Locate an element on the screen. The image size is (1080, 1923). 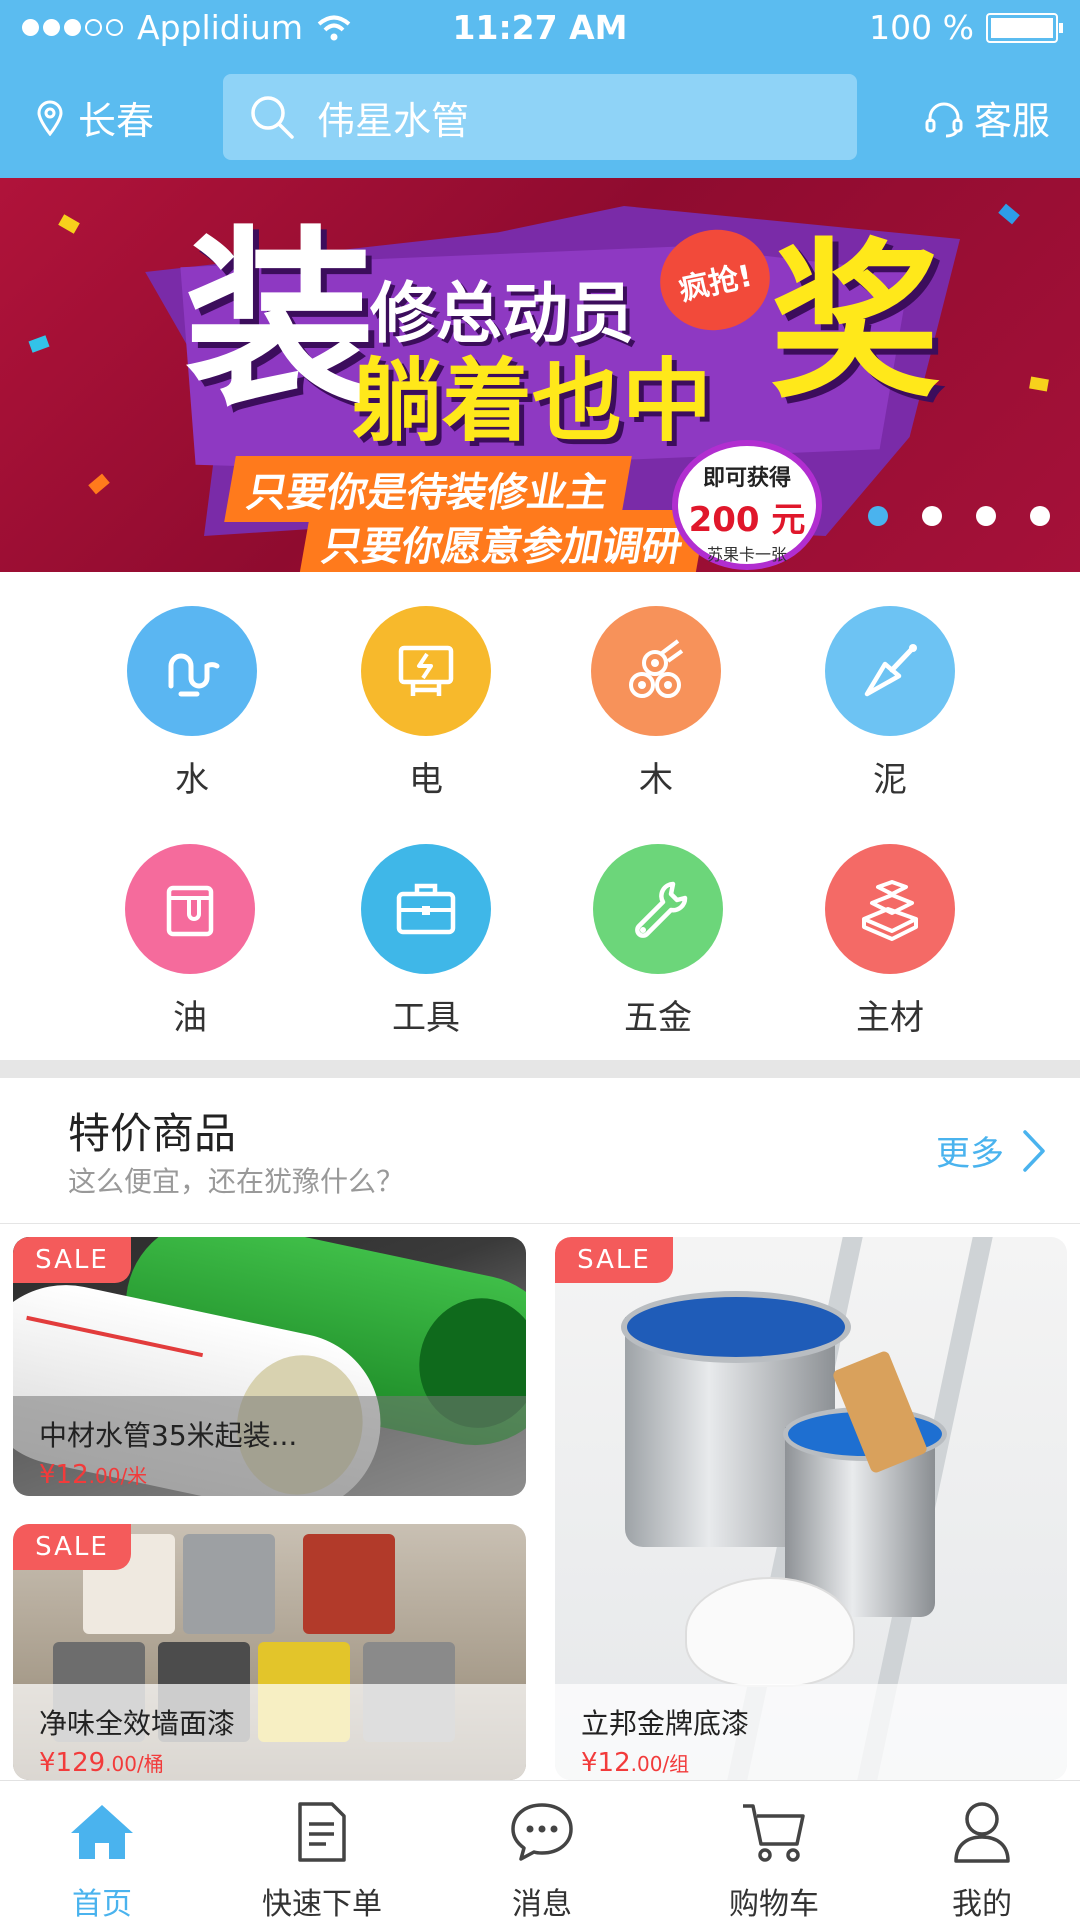
category-label: 五金 is located at coordinates (658, 1018).